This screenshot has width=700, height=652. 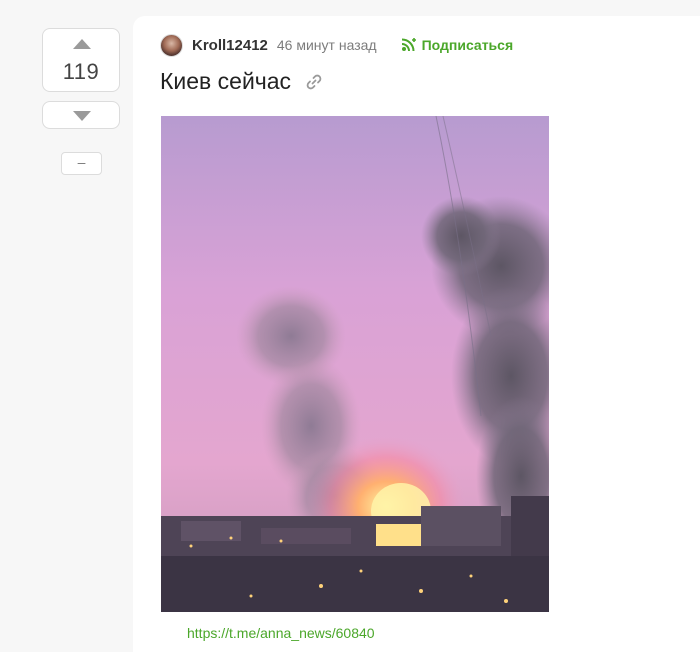 What do you see at coordinates (314, 82) in the screenshot?
I see `link-icon` at bounding box center [314, 82].